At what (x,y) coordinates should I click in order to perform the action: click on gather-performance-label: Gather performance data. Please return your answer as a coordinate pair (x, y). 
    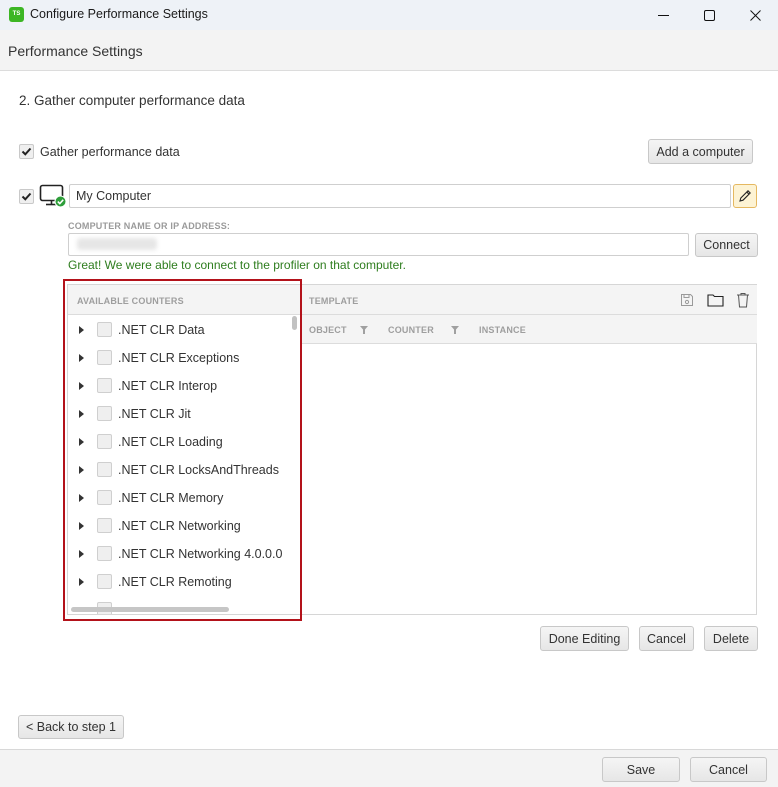
    Looking at the image, I should click on (110, 152).